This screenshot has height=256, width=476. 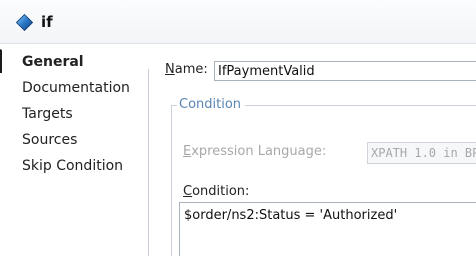 I want to click on condition-label: Condition:, so click(x=216, y=192).